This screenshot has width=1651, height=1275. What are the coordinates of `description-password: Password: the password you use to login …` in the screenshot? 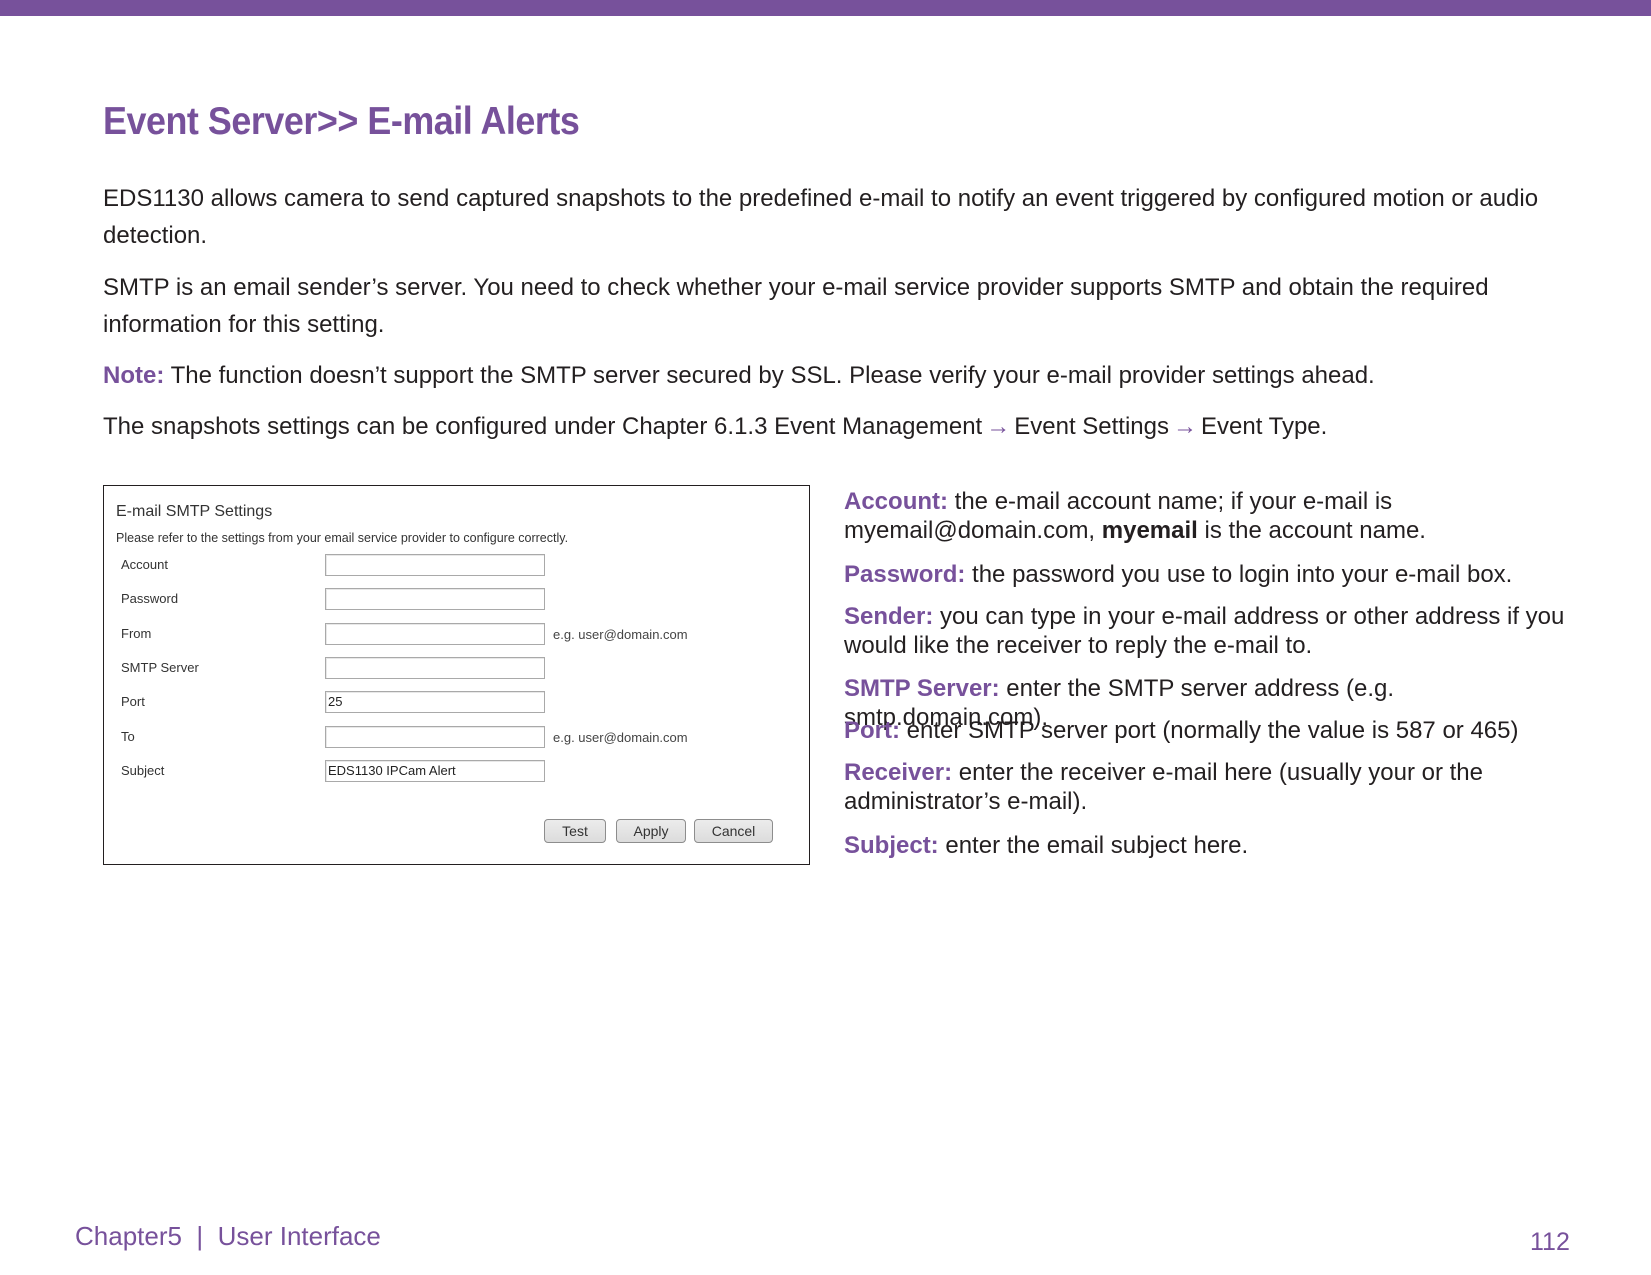 It's located at (1216, 574).